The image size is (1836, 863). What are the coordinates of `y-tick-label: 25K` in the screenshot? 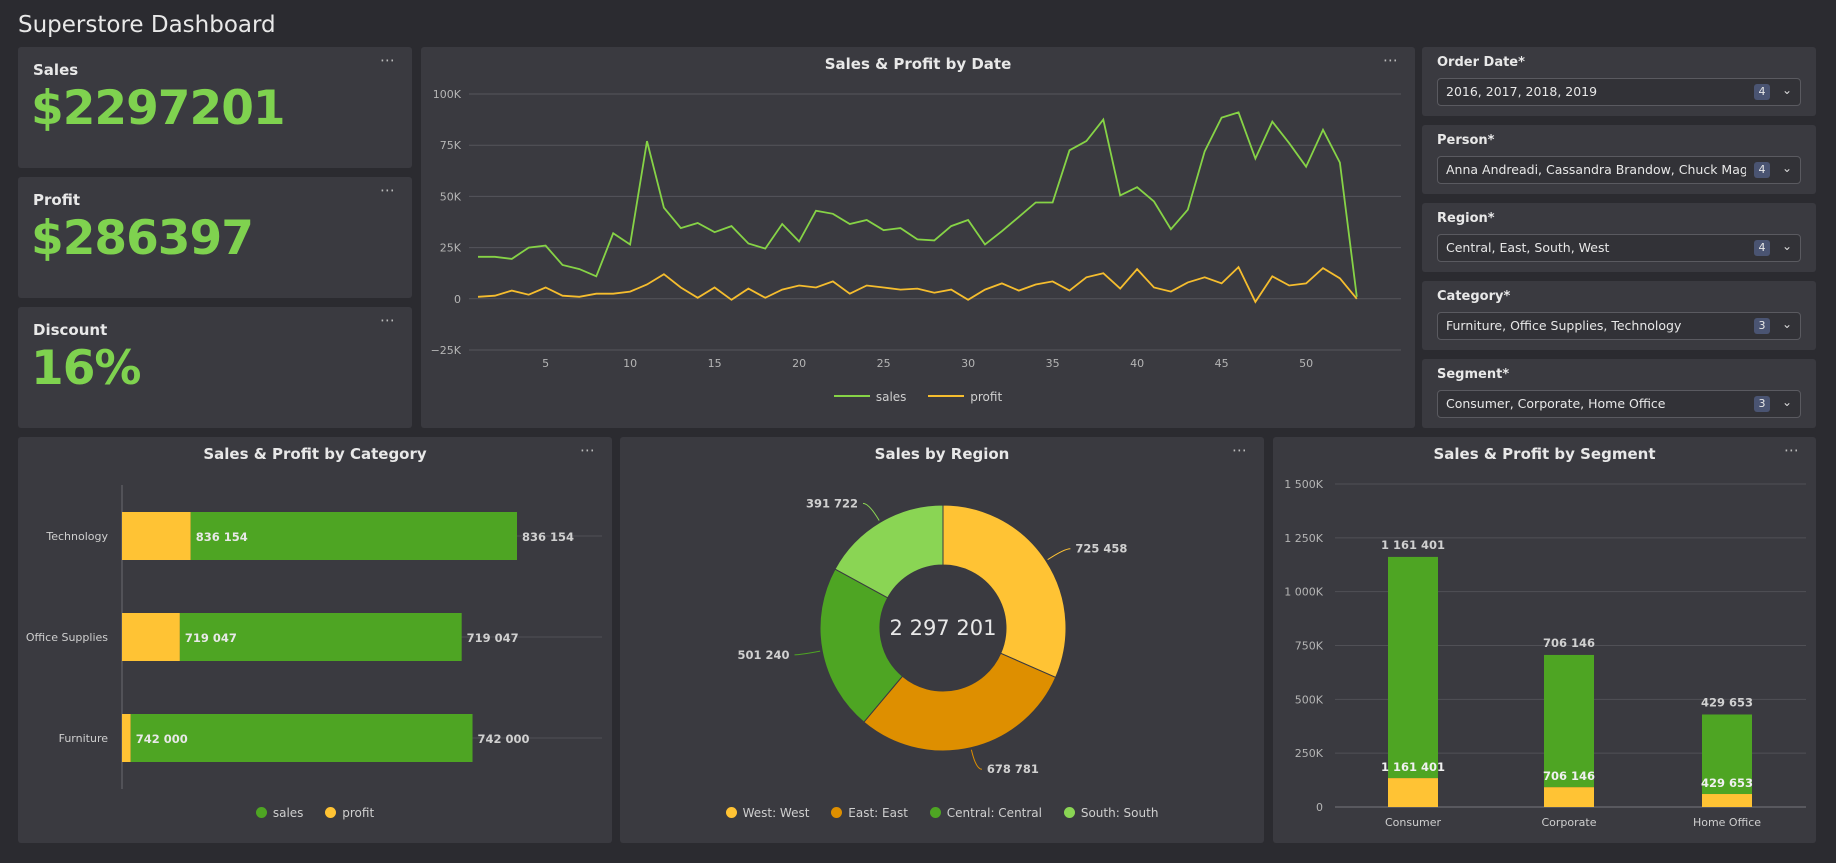 It's located at (451, 248).